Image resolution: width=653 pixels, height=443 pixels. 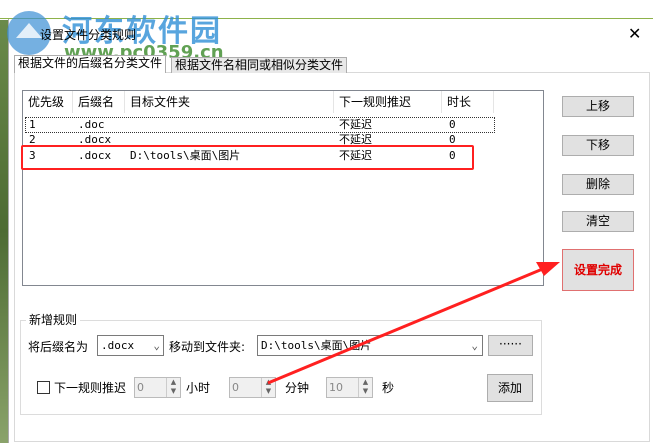 I want to click on col-next-delay: 下一规则推迟, so click(x=388, y=102).